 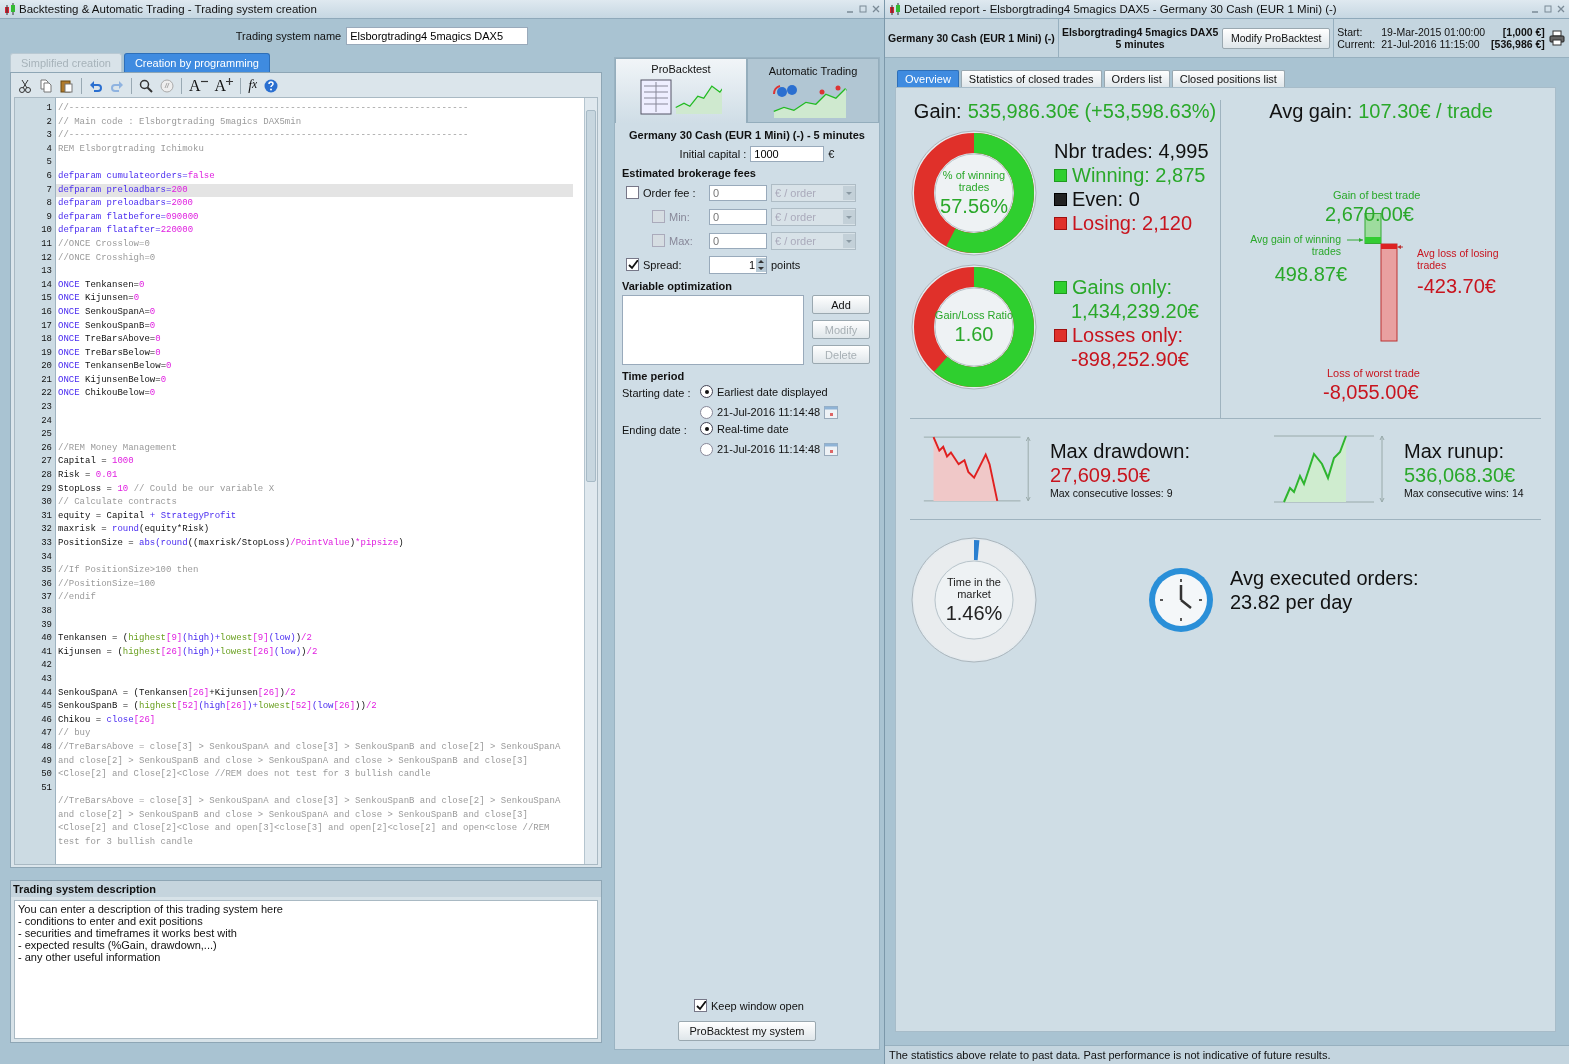 What do you see at coordinates (148, 516) in the screenshot?
I see `code-line: equity = Capital + StrategyProfit` at bounding box center [148, 516].